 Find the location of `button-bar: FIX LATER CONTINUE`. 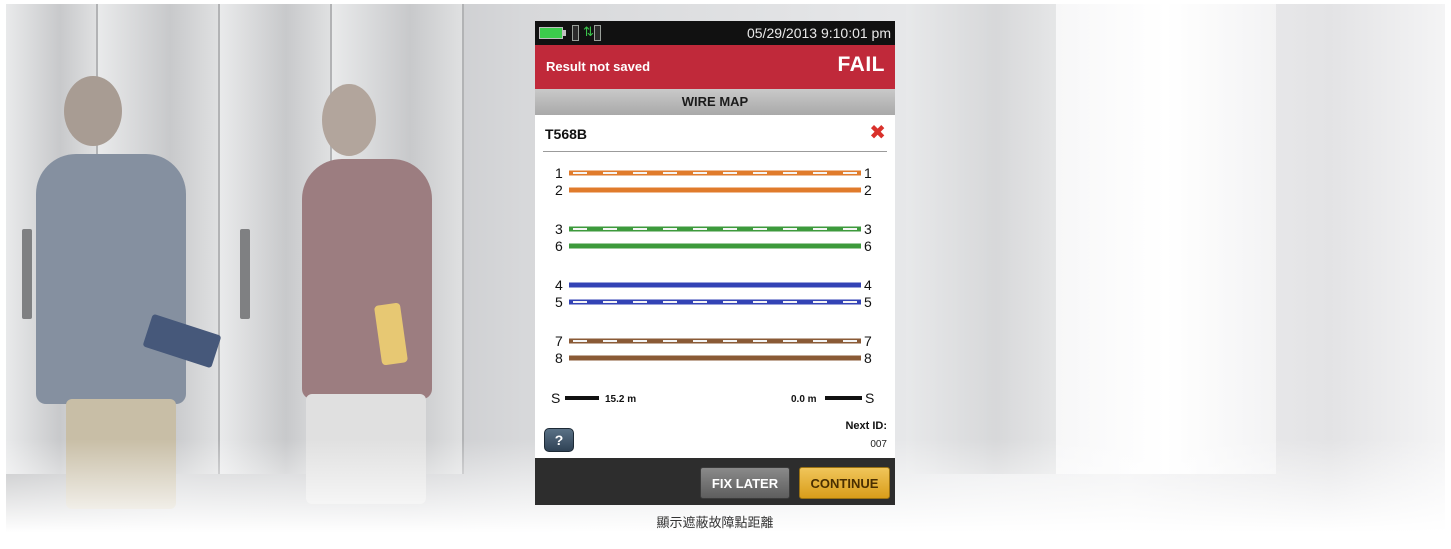

button-bar: FIX LATER CONTINUE is located at coordinates (715, 481).